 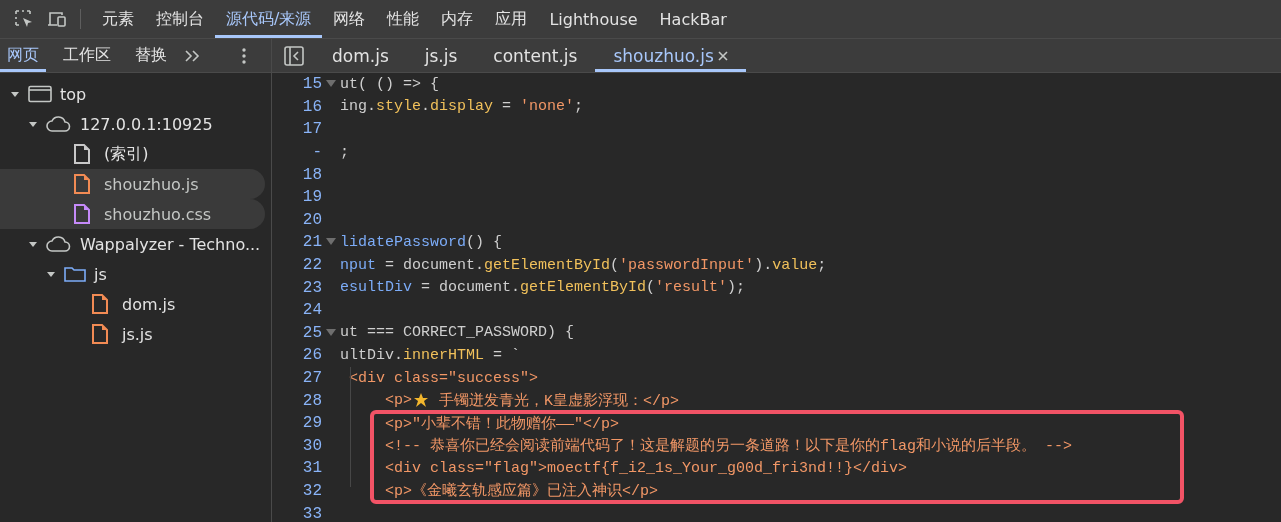 I want to click on file-tab: content.js, so click(x=535, y=55).